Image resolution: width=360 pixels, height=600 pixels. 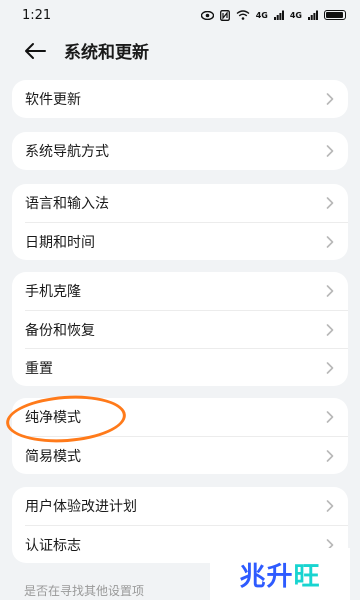 I want to click on eye-icon, so click(x=207, y=15).